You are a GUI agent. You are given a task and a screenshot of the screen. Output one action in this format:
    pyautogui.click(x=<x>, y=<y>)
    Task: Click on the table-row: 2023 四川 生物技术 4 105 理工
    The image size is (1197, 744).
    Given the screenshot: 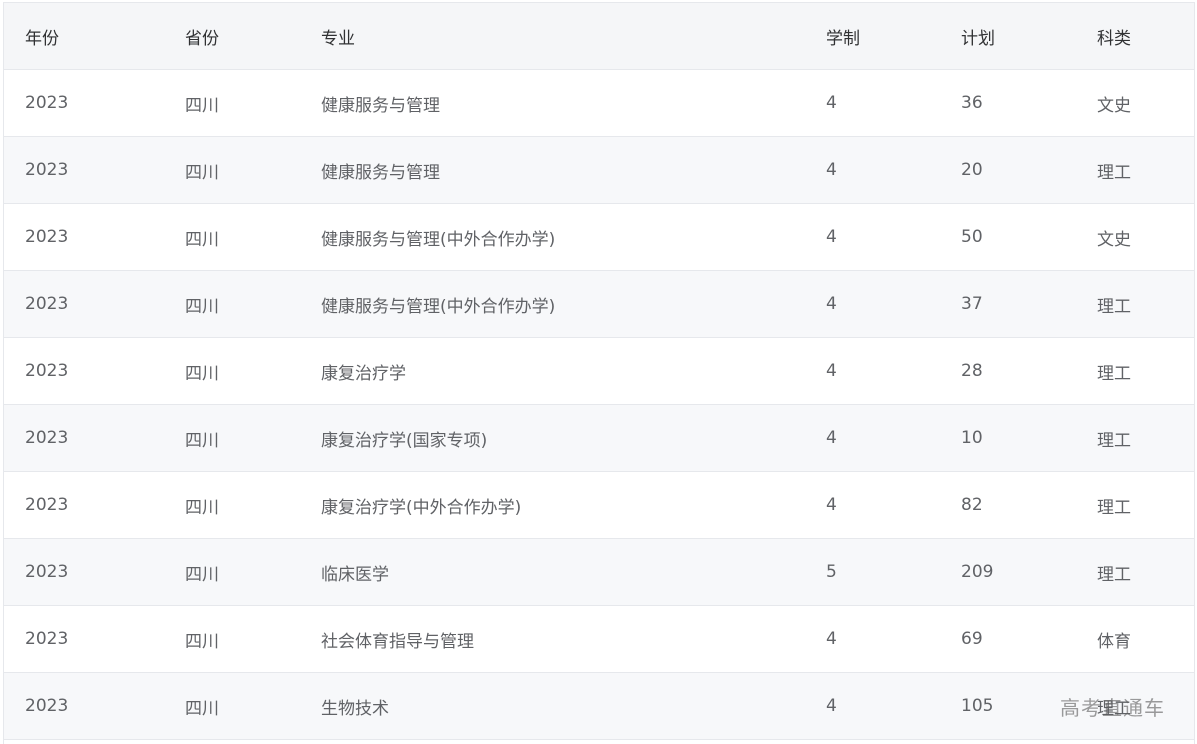 What is the action you would take?
    pyautogui.click(x=599, y=706)
    